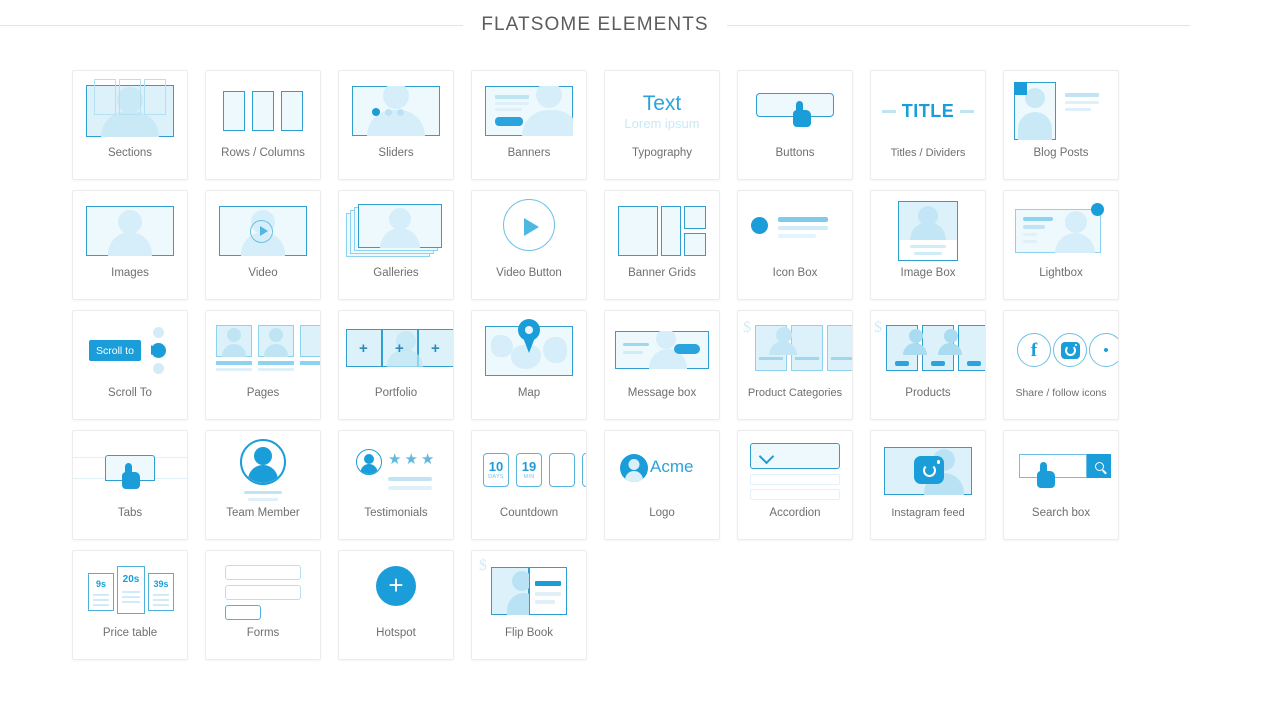 The image size is (1265, 718). I want to click on hotspot-plus: +, so click(396, 584).